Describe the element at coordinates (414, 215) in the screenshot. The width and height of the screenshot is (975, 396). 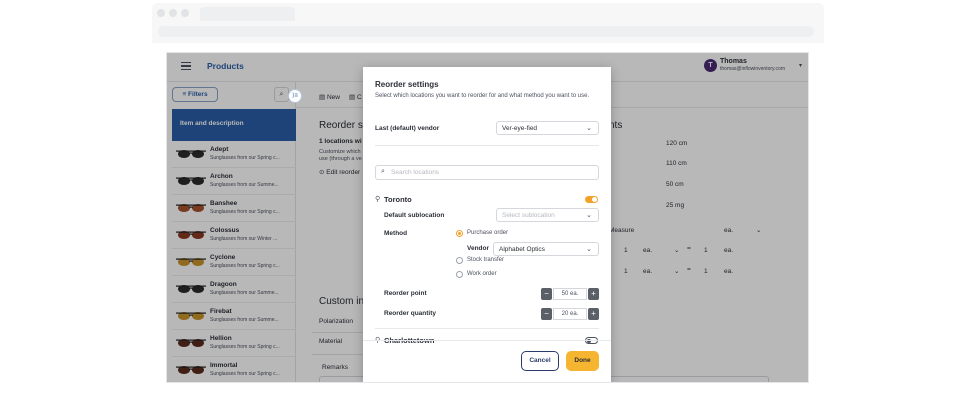
I see `default-sublocation-label: Default sublocation` at that location.